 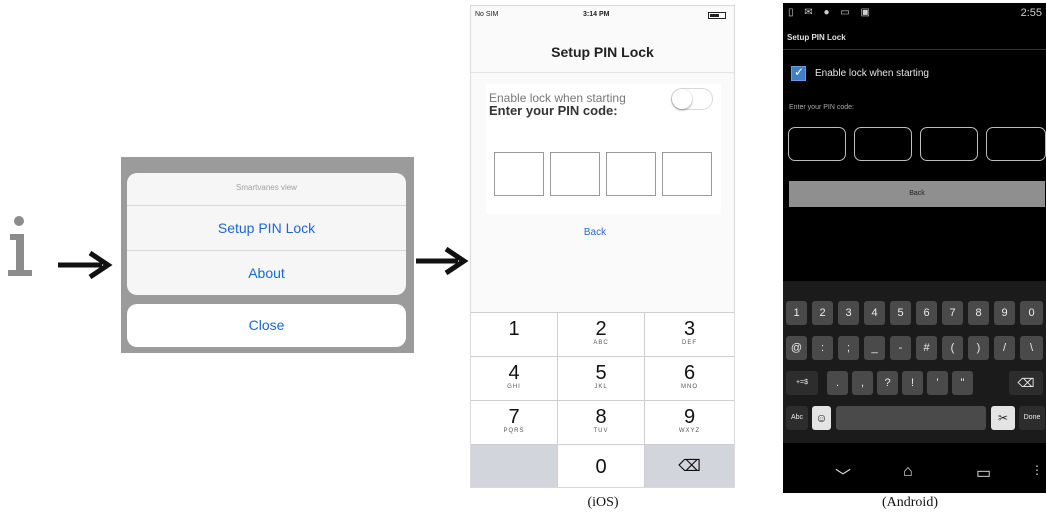 I want to click on key-letters: GHI, so click(x=514, y=387).